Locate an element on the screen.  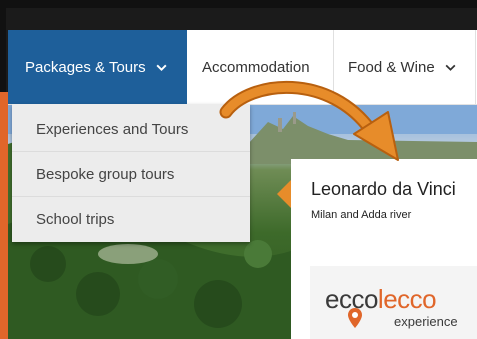
nav-accommodation: Accommodation is located at coordinates (260, 67).